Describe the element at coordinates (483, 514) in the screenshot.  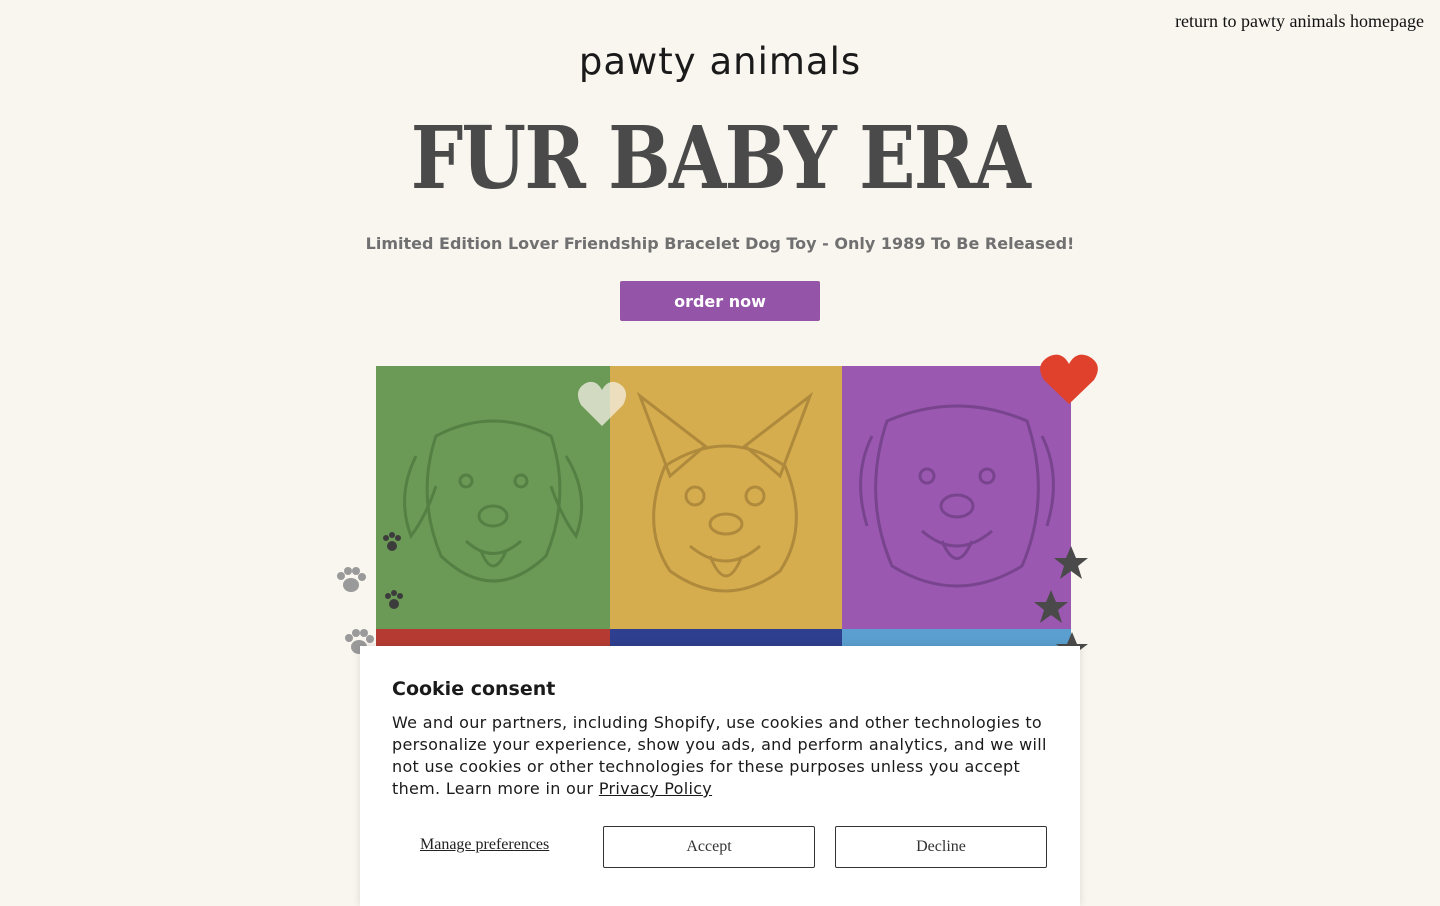
I see `golden-retriever-illustration` at that location.